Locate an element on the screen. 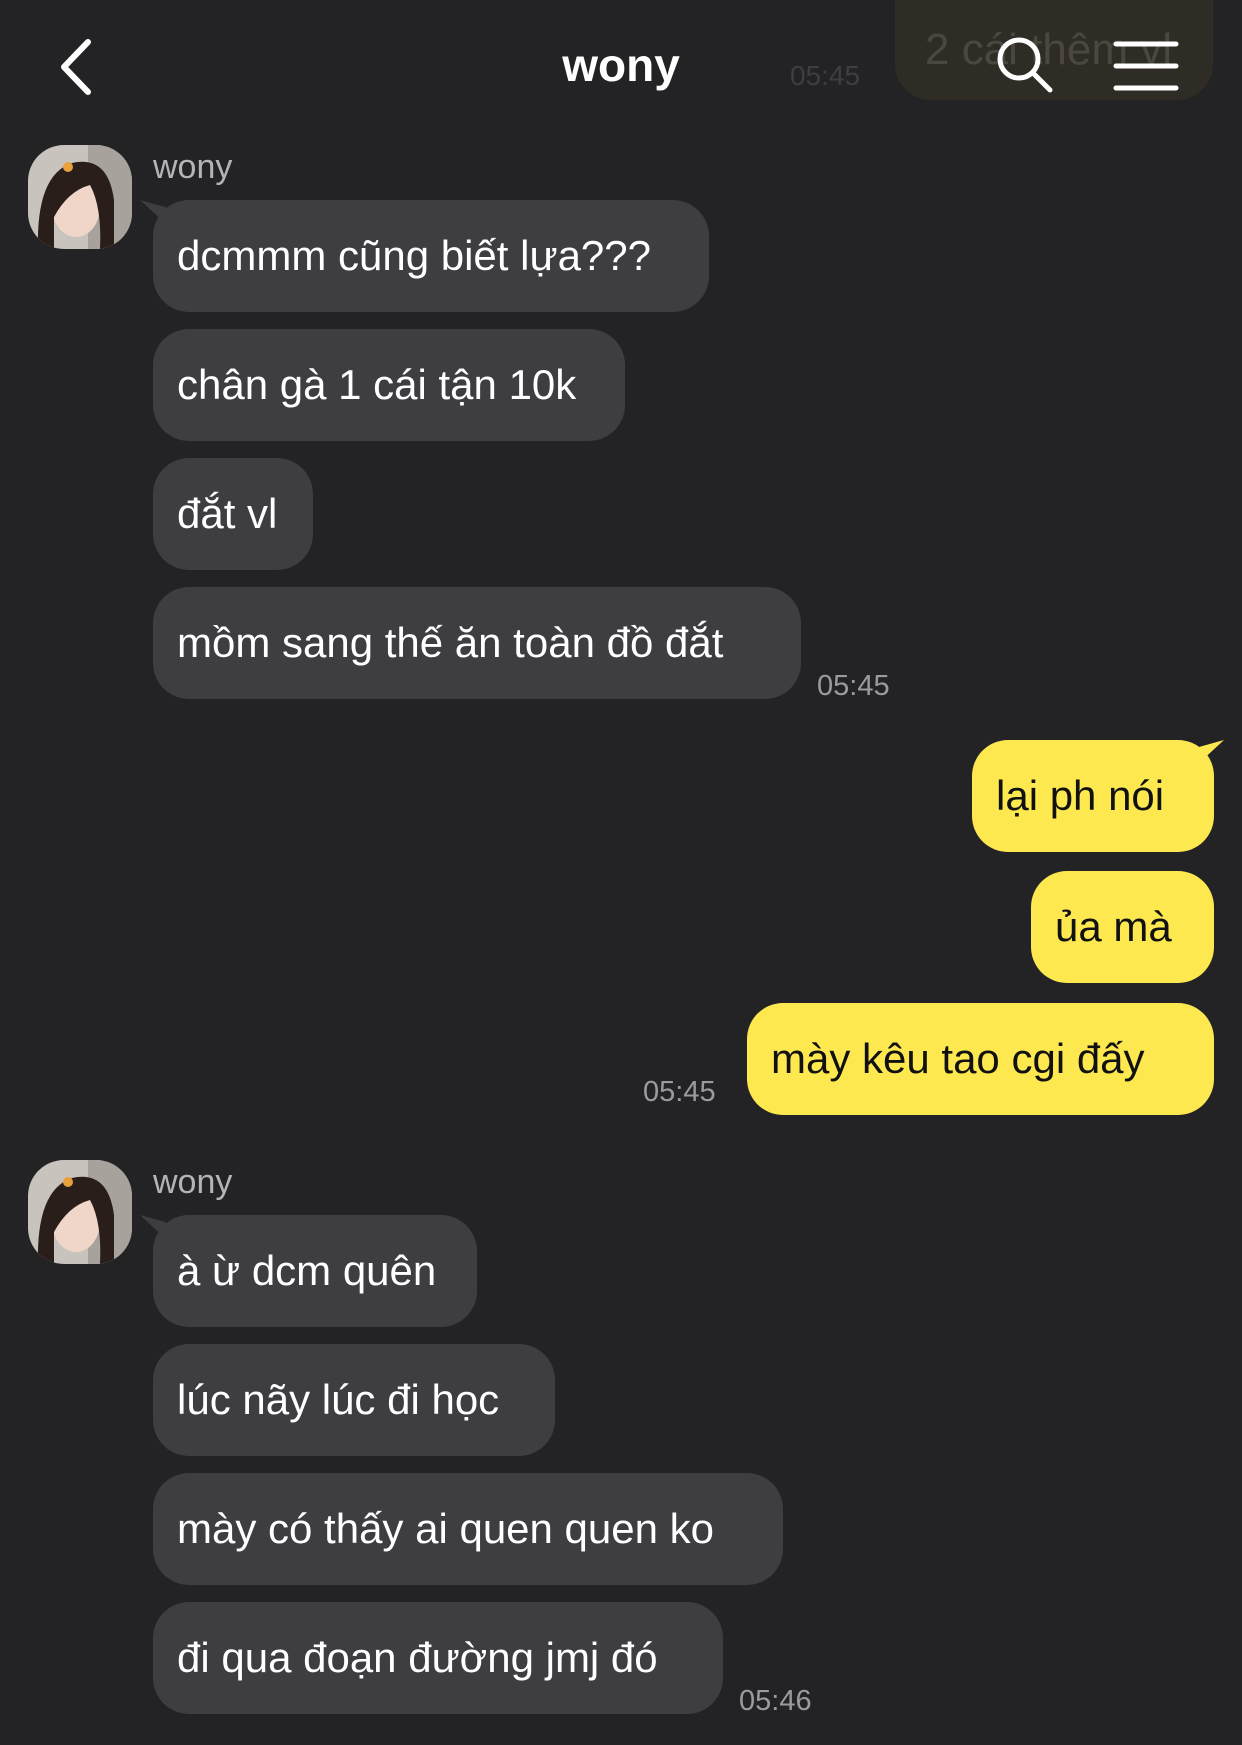 This screenshot has width=1242, height=1745. chat-header: wony is located at coordinates (621, 65).